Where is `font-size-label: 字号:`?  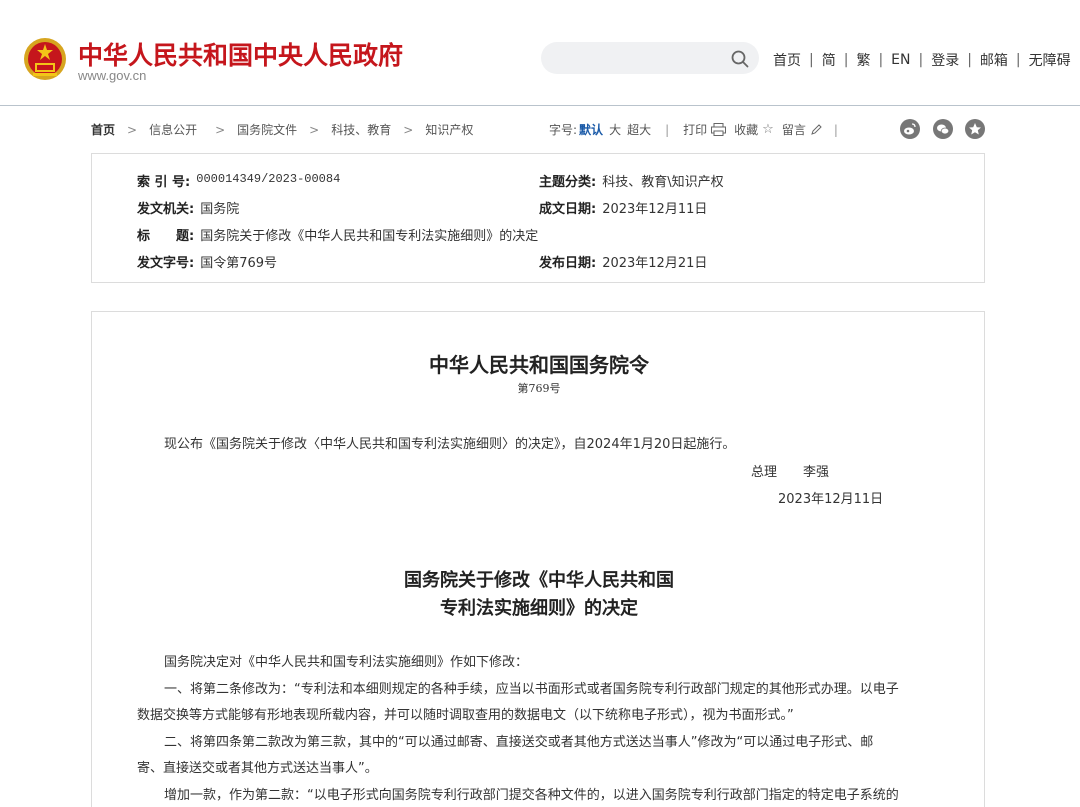
font-size-label: 字号: is located at coordinates (563, 130).